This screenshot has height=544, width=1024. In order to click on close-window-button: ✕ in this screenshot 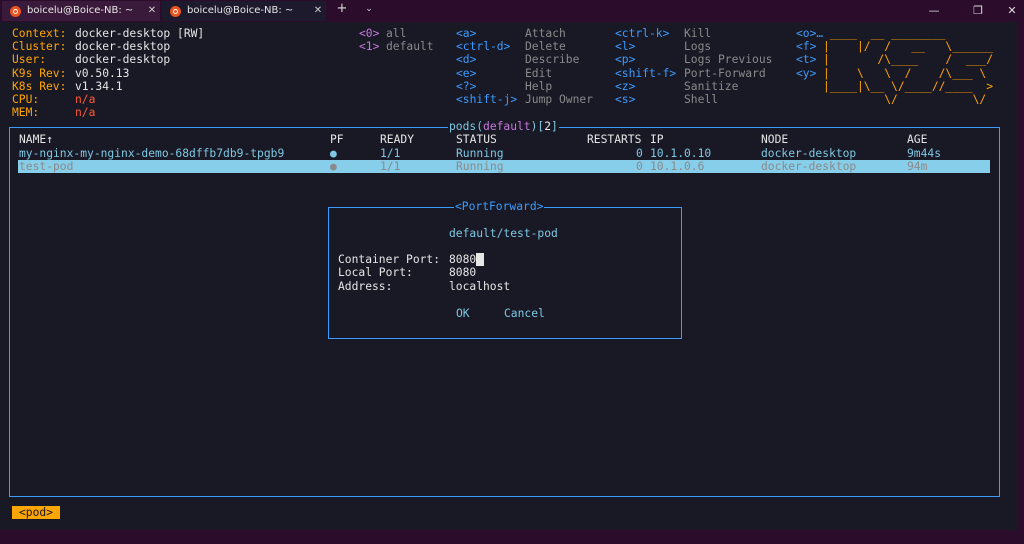, I will do `click(1012, 11)`.